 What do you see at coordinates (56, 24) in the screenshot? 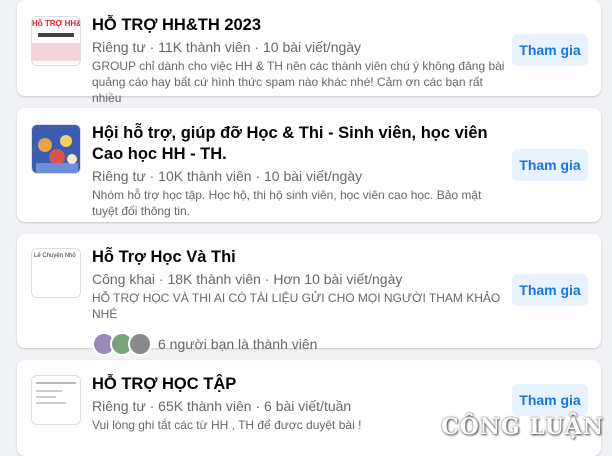
I see `thumb-caption: Hỗ TRỢ HH&TH 2` at bounding box center [56, 24].